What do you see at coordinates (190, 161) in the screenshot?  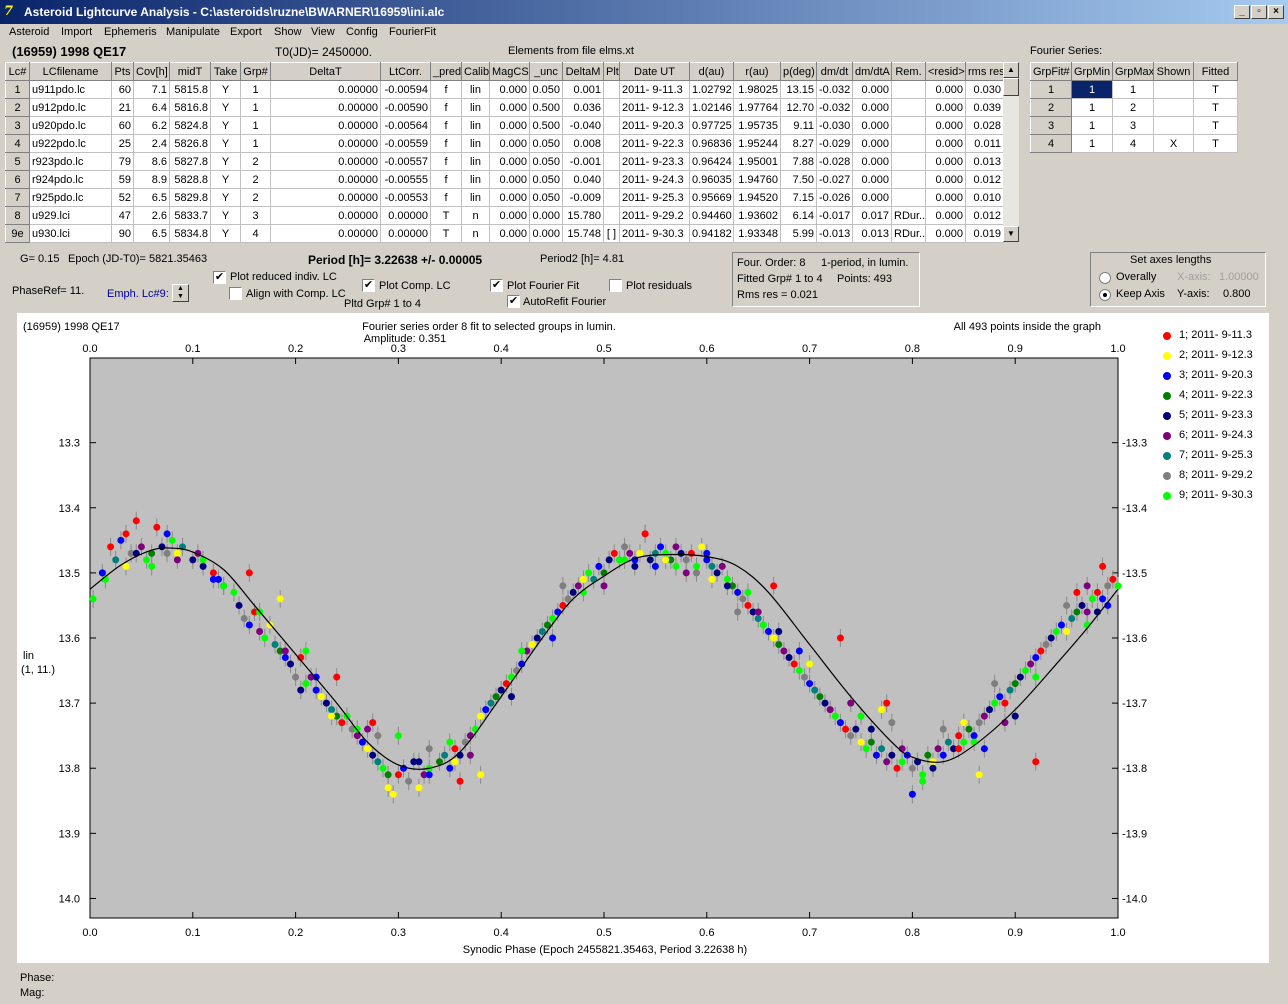 I see `lc-cell: 5827.8` at bounding box center [190, 161].